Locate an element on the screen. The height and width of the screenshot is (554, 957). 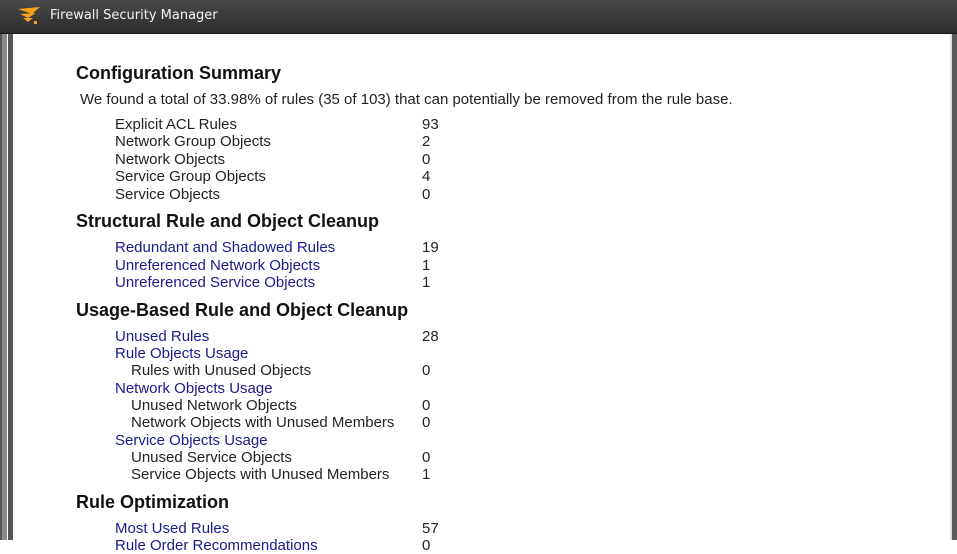
service-objects-usage-link: Service Objects Usage is located at coordinates (191, 440).